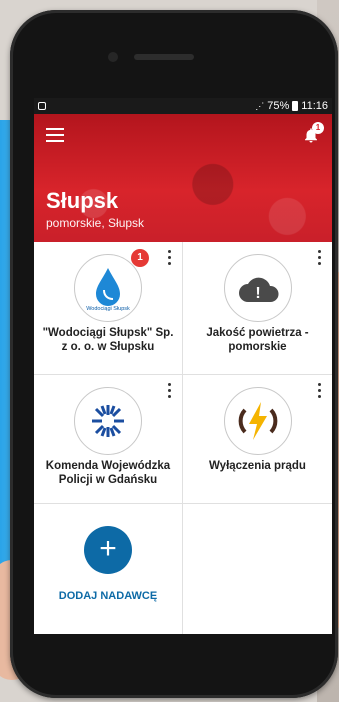  I want to click on sender-logo: !, so click(257, 288).